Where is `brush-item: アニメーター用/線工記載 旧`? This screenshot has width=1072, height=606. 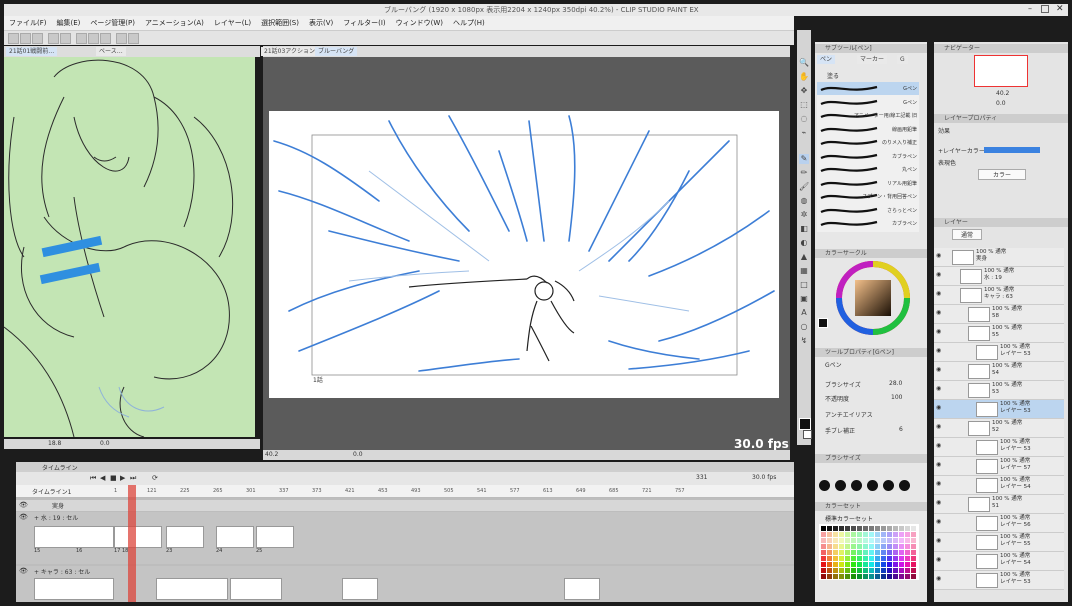 brush-item: アニメーター用/線工記載 旧 is located at coordinates (868, 115).